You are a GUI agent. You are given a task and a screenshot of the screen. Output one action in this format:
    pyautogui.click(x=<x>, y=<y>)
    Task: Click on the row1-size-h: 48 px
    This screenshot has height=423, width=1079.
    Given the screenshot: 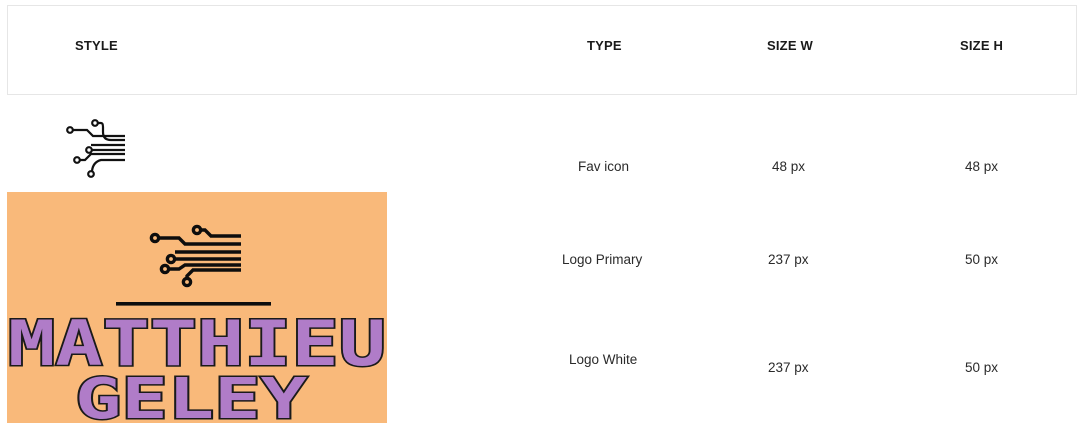 What is the action you would take?
    pyautogui.click(x=982, y=166)
    